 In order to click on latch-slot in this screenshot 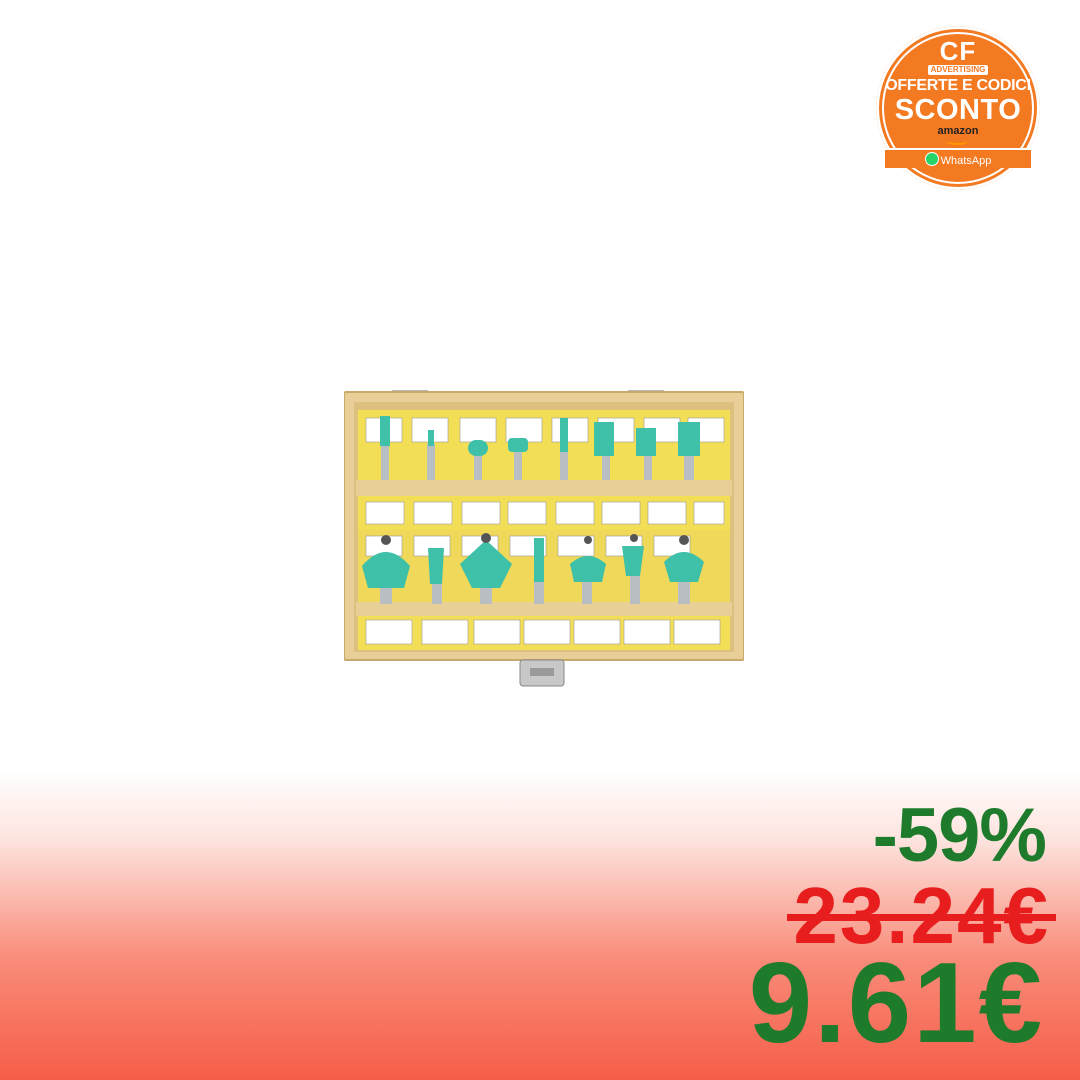, I will do `click(542, 672)`.